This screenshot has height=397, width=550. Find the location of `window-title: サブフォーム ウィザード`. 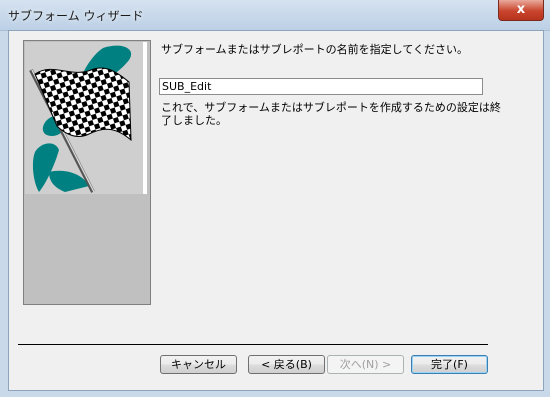

window-title: サブフォーム ウィザード is located at coordinates (76, 16).